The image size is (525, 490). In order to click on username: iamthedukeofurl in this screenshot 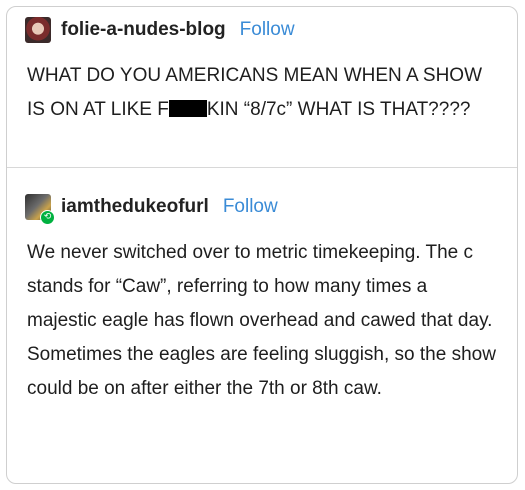, I will do `click(135, 207)`.